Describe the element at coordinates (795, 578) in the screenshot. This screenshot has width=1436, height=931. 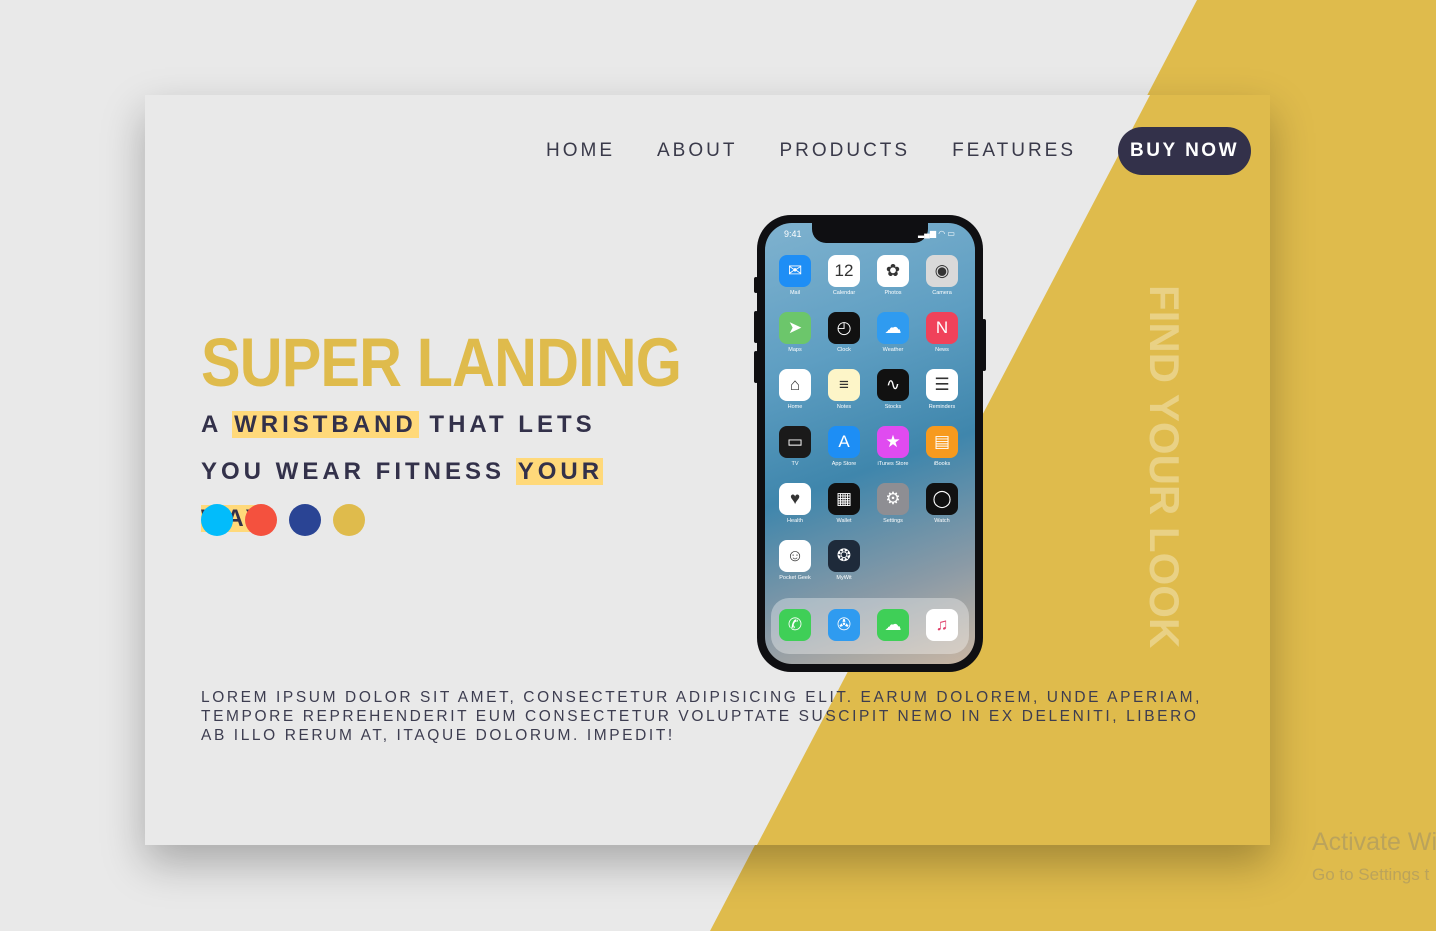
I see `app-label: Pocket Geek` at that location.